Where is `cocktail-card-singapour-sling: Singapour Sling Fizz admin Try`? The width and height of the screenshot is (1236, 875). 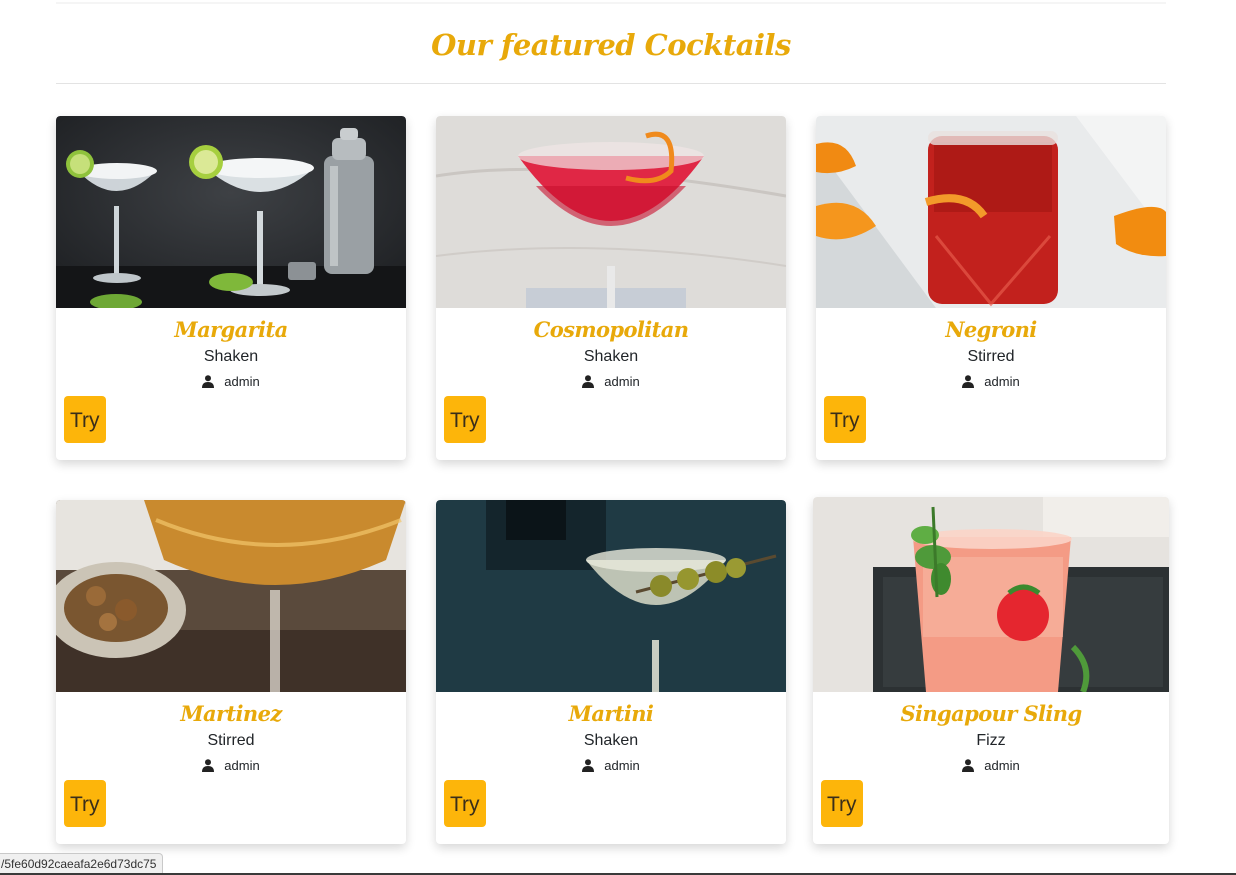
cocktail-card-singapour-sling: Singapour Sling Fizz admin Try is located at coordinates (991, 670).